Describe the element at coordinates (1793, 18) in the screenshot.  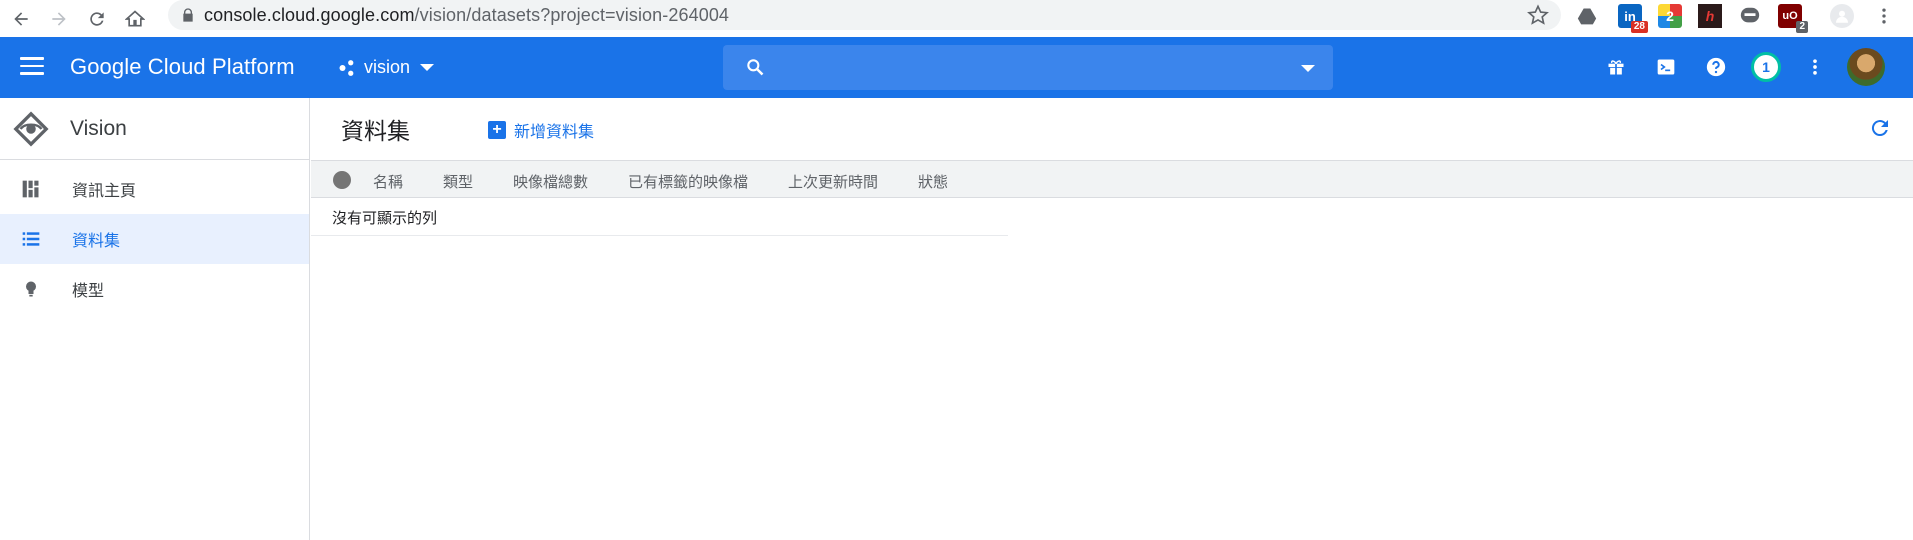
I see `ublock-icon: uO 2` at that location.